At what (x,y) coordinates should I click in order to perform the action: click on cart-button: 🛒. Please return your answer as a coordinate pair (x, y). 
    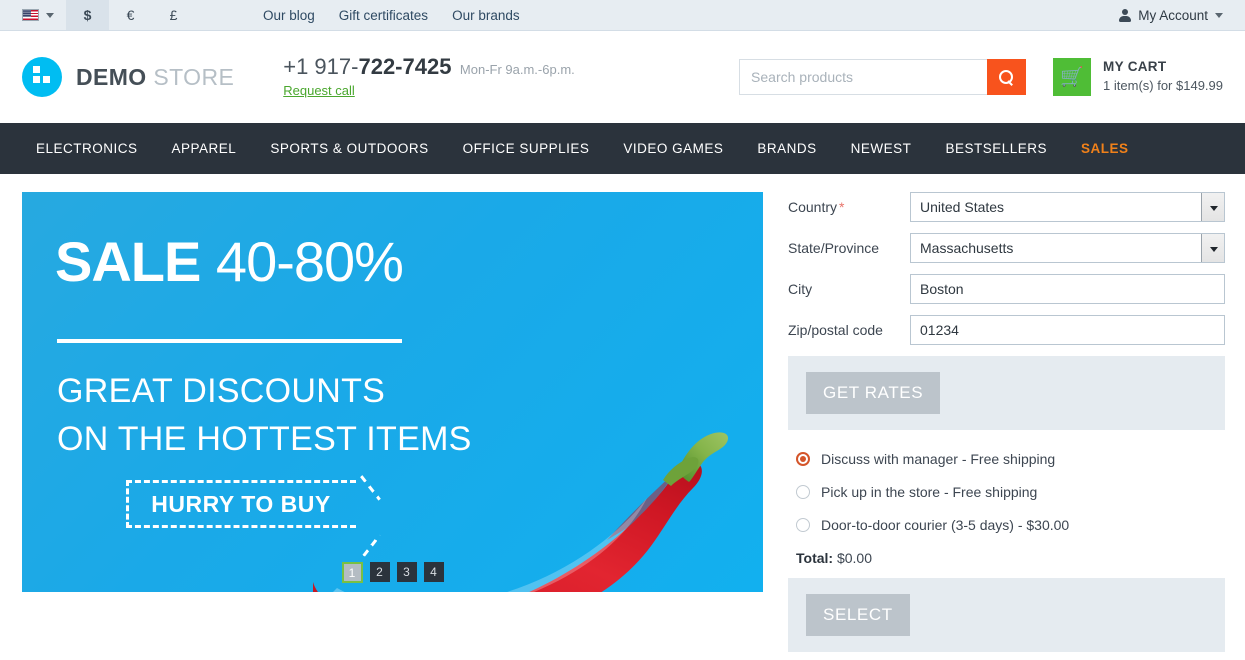
    Looking at the image, I should click on (1072, 77).